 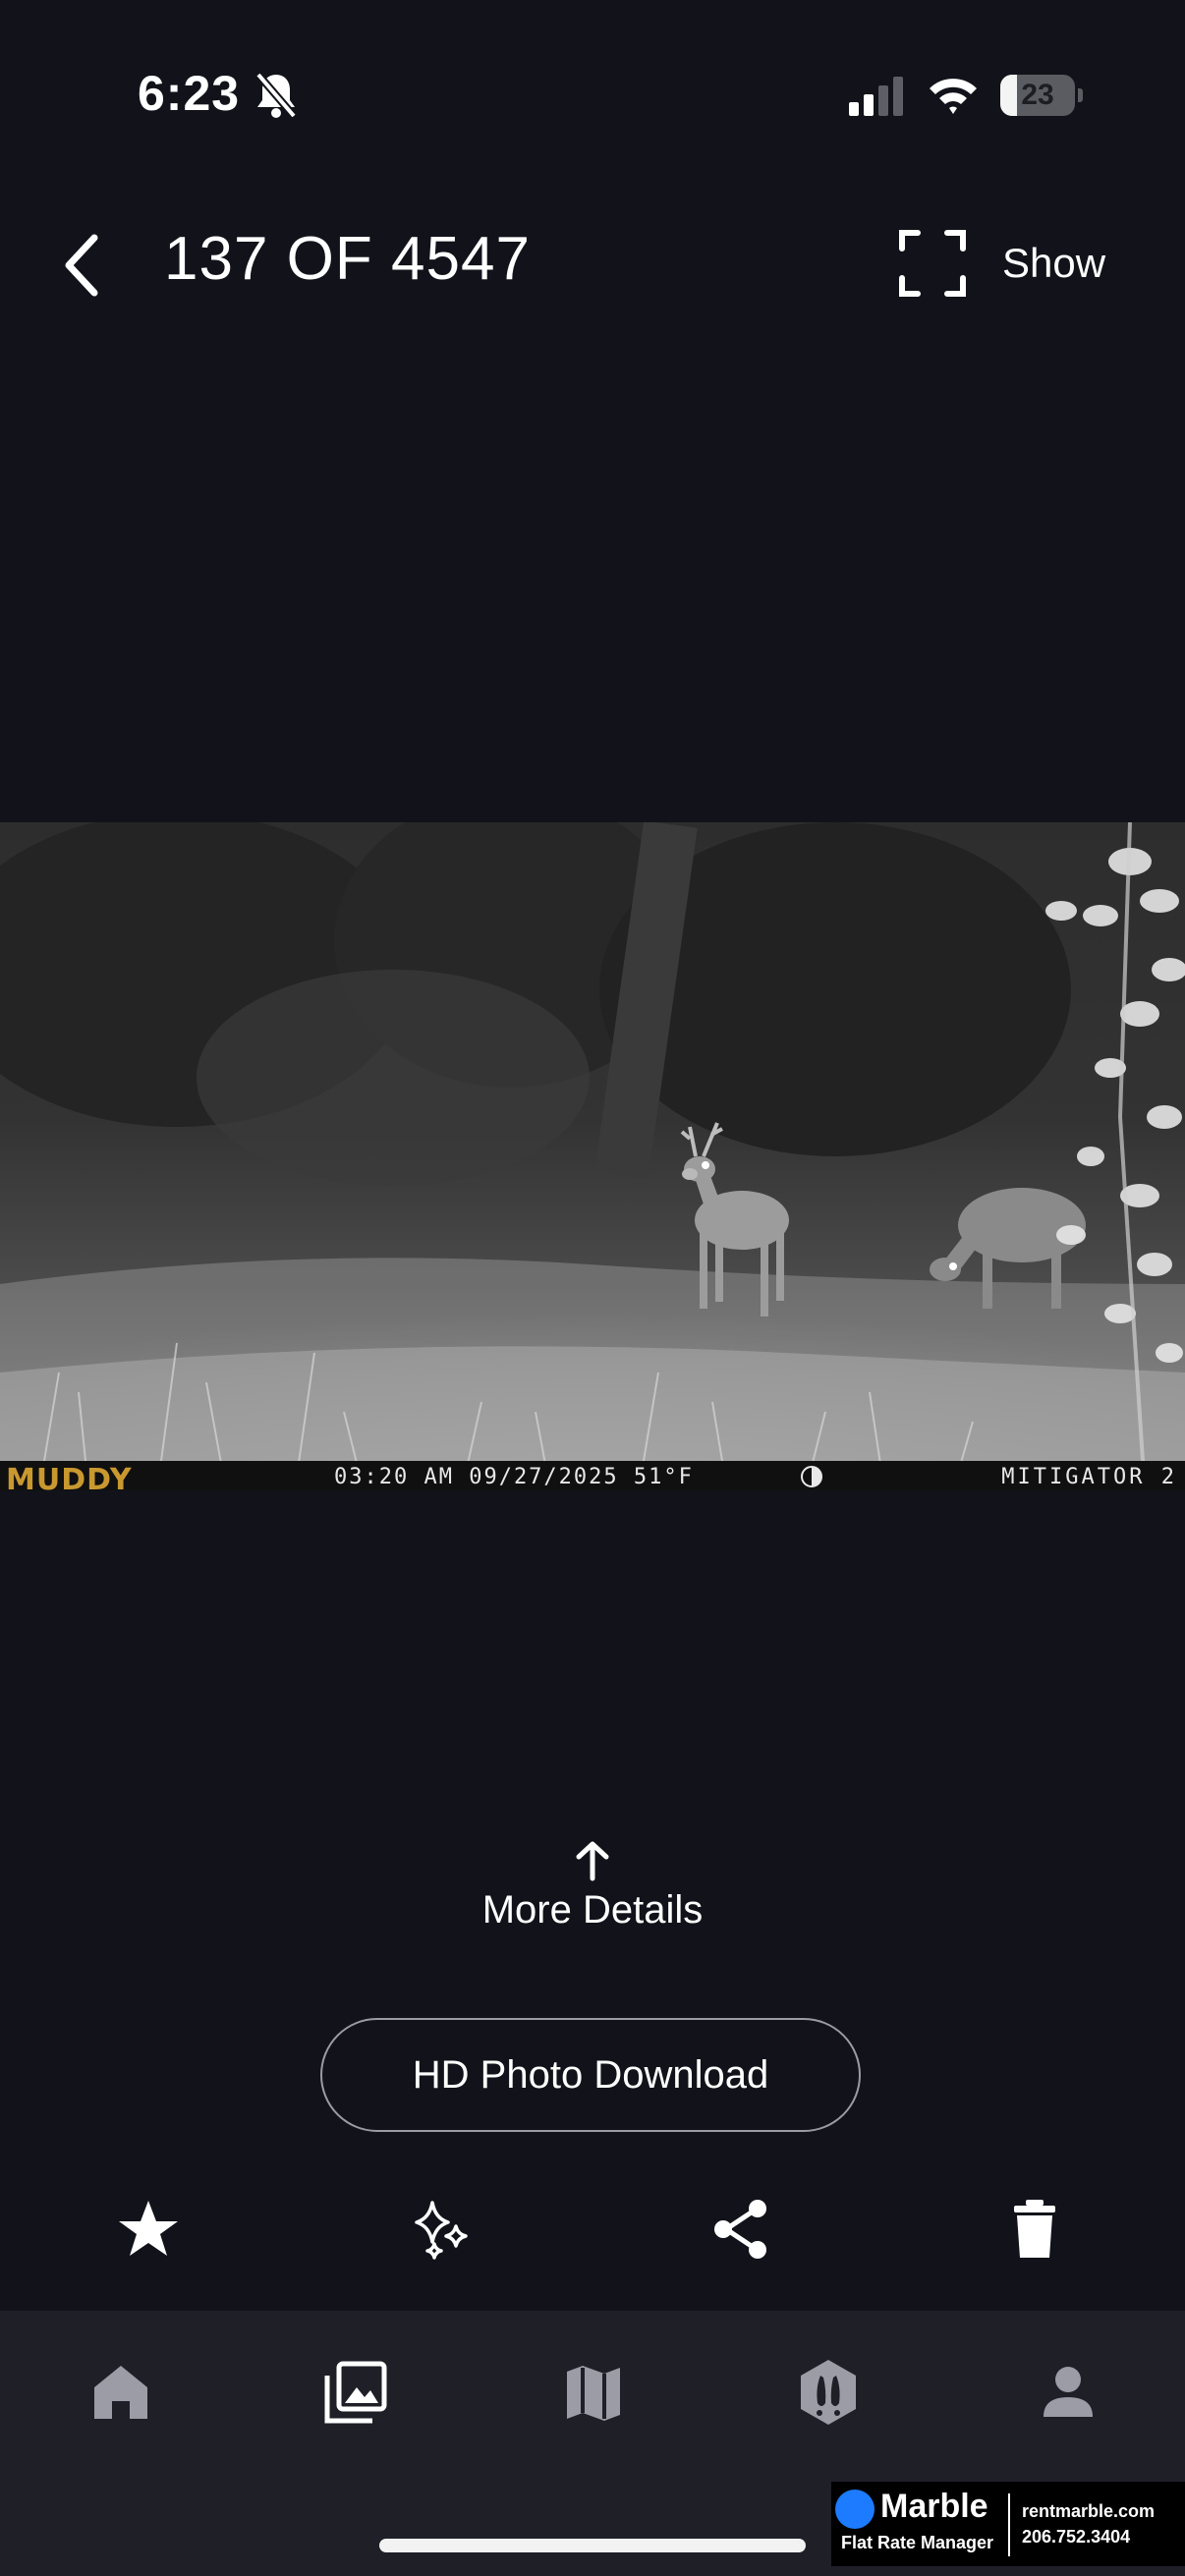 What do you see at coordinates (276, 95) in the screenshot?
I see `bell-slash-icon` at bounding box center [276, 95].